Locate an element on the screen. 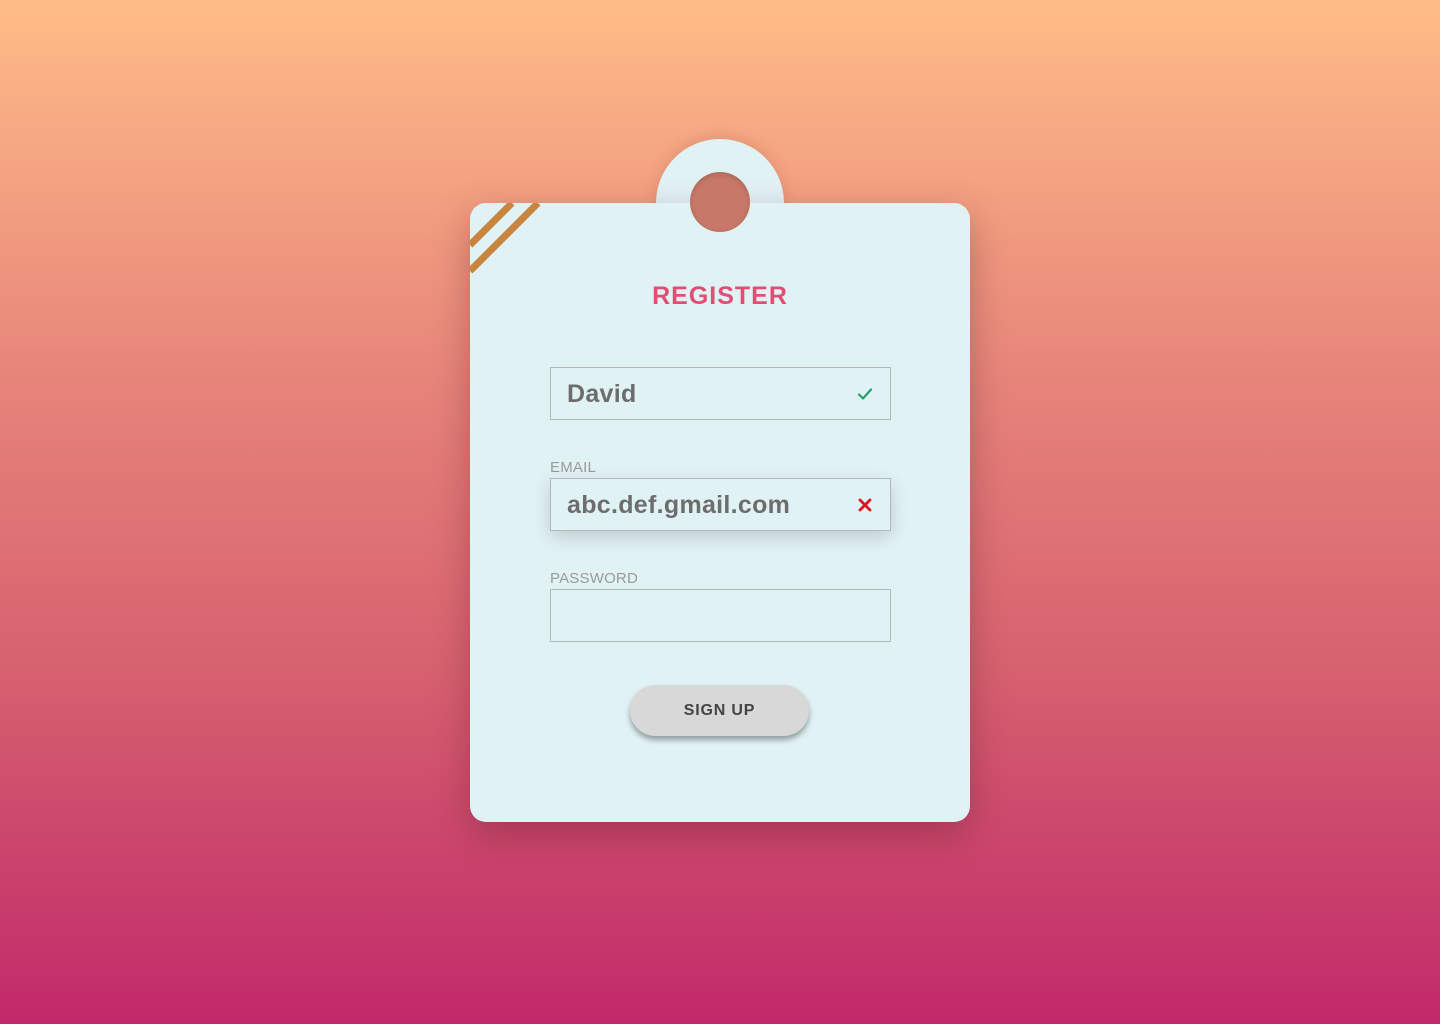  check-icon is located at coordinates (865, 394).